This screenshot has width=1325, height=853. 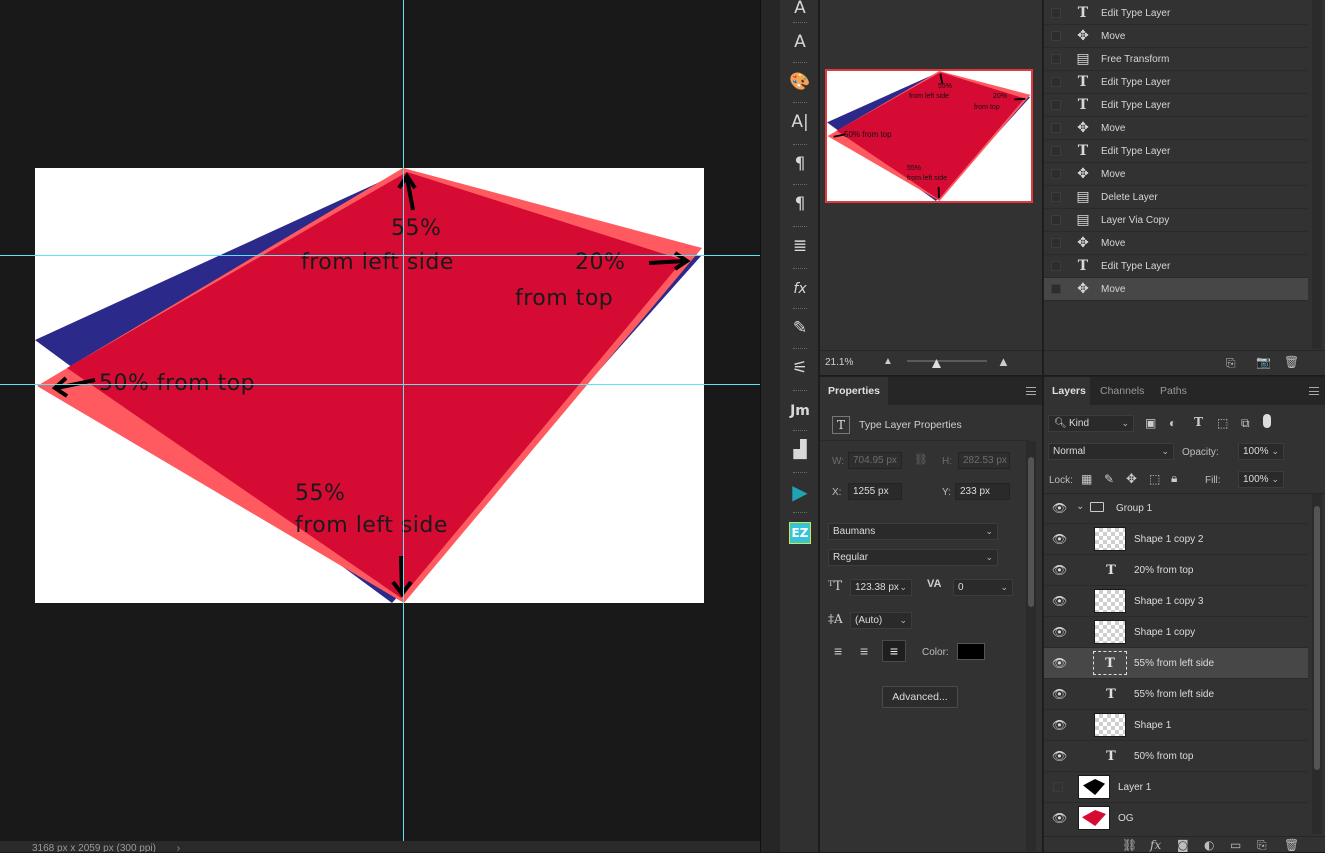 I want to click on new-group-folder-icon: ▭, so click(x=1235, y=845).